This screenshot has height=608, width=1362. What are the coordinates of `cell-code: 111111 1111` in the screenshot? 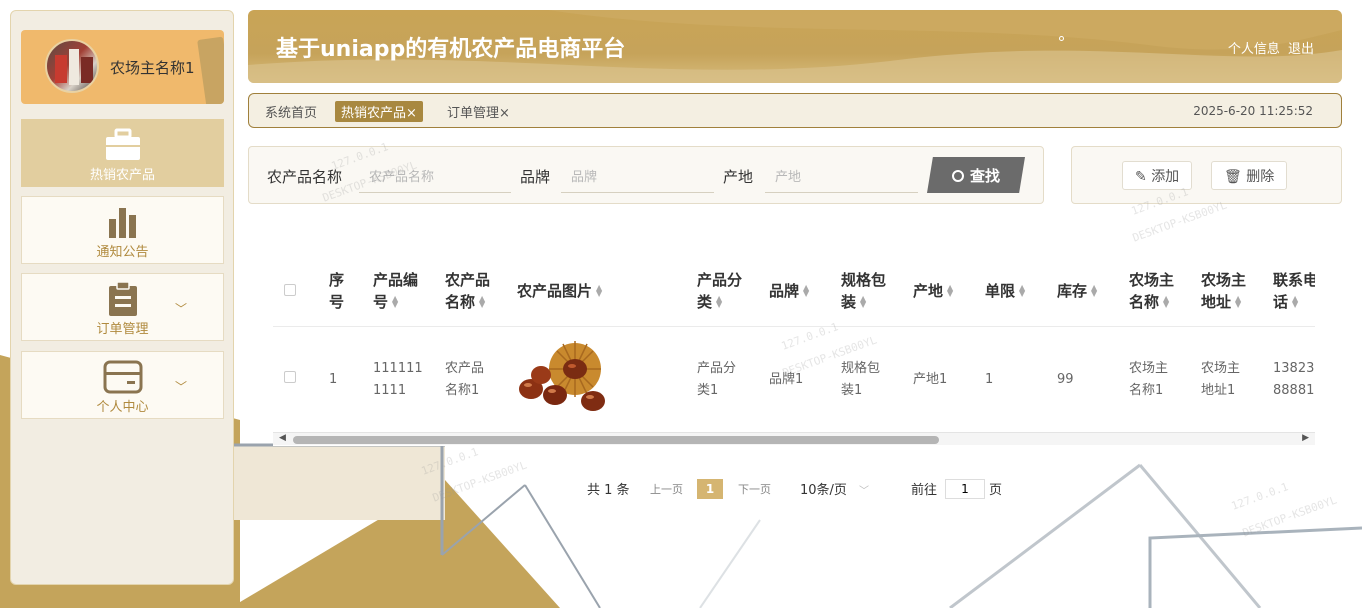 It's located at (409, 380).